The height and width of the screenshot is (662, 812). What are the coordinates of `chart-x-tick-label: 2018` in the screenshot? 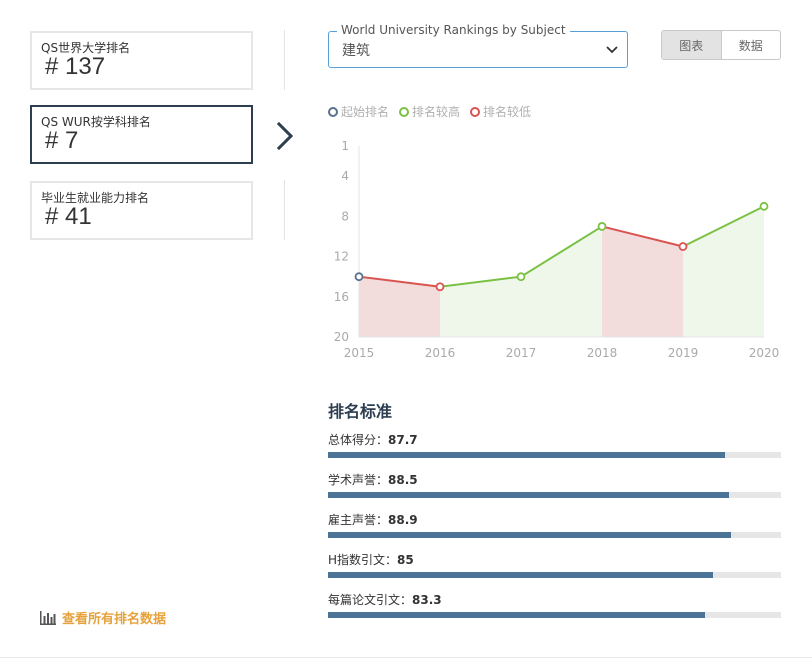 It's located at (602, 353).